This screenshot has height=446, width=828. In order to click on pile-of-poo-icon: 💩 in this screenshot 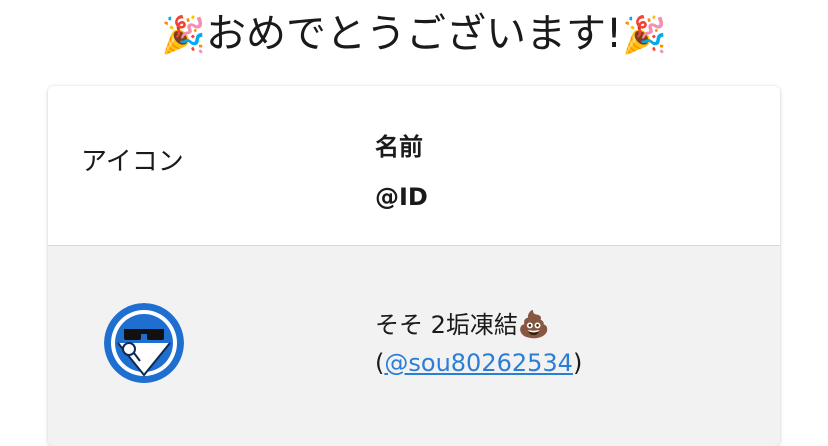, I will do `click(534, 325)`.